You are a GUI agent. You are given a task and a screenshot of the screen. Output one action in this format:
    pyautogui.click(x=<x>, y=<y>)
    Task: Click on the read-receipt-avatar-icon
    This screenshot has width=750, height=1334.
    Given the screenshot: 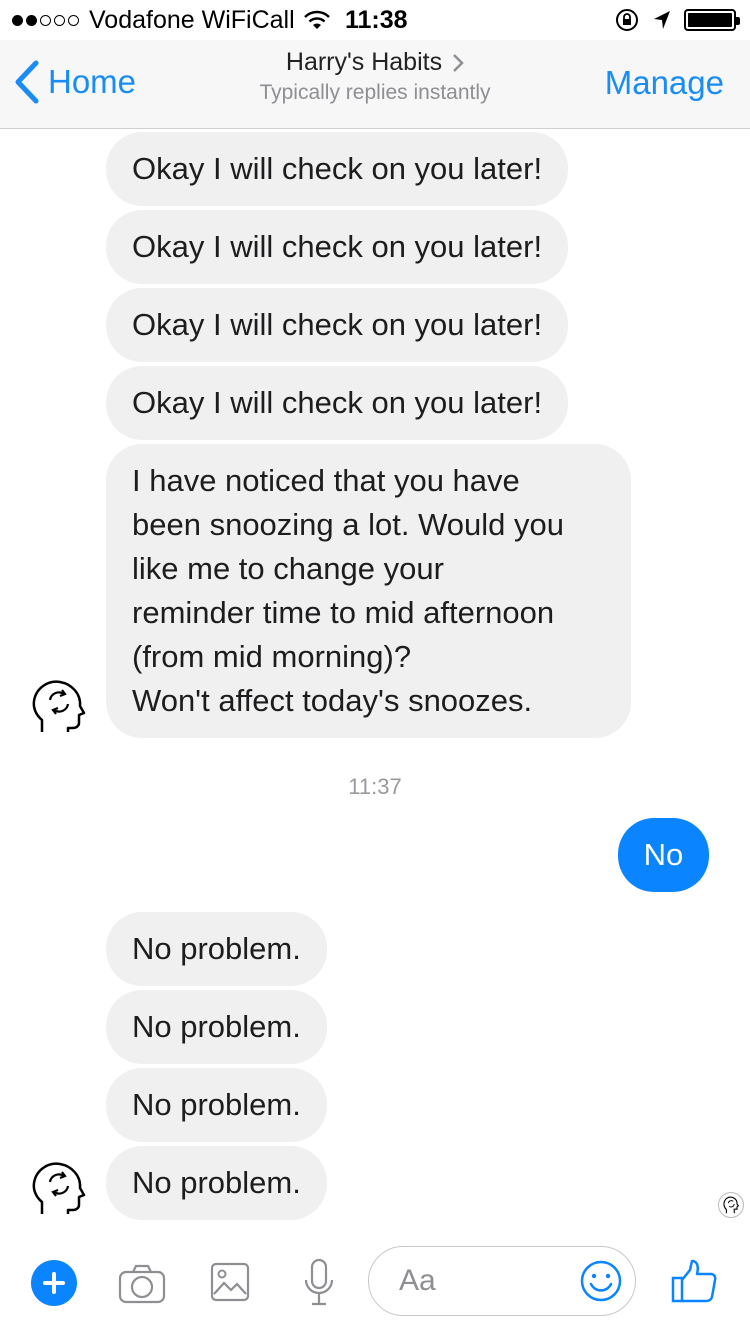 What is the action you would take?
    pyautogui.click(x=731, y=1205)
    